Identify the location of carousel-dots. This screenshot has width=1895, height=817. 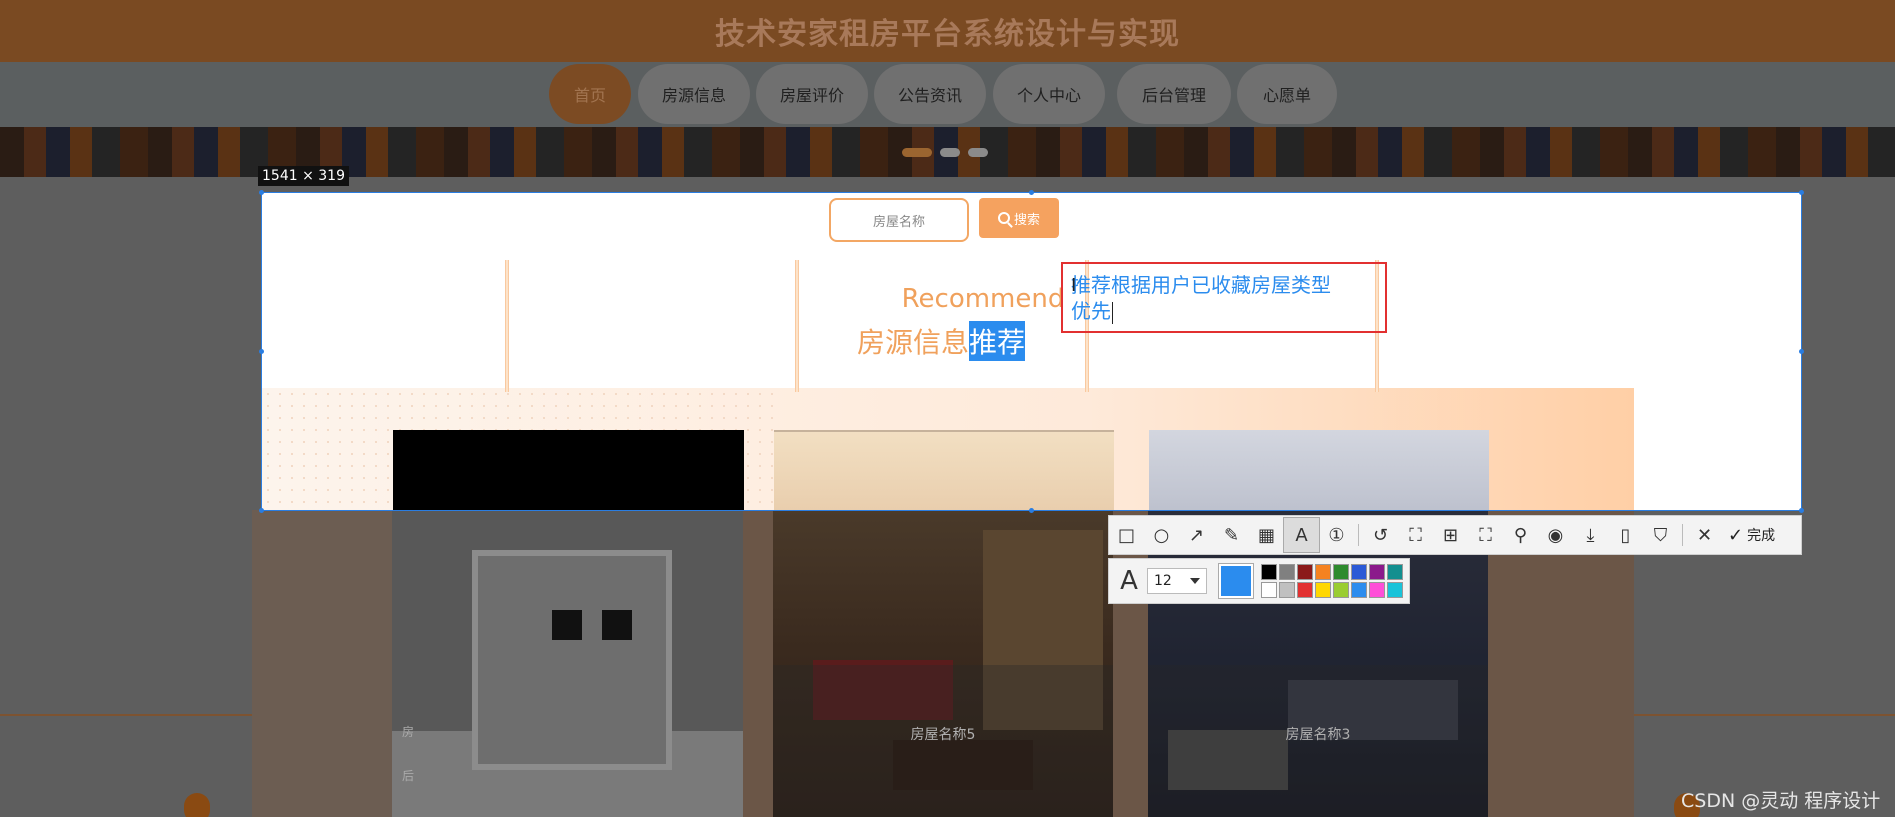
(945, 152).